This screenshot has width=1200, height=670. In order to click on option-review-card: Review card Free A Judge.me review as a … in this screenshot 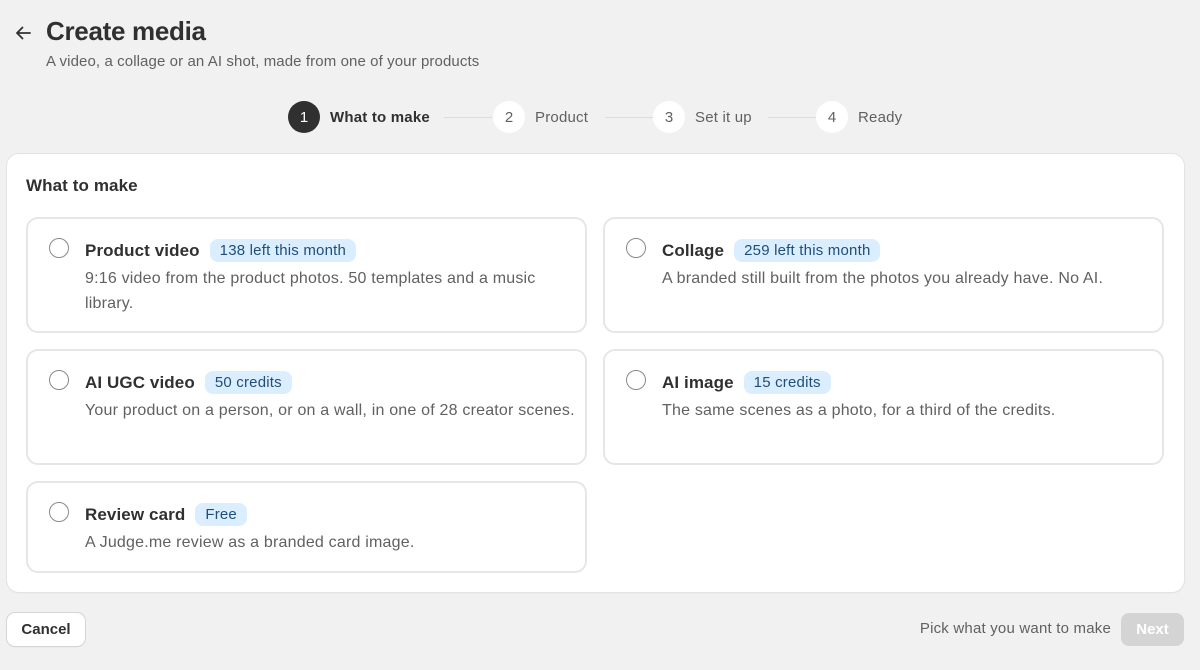, I will do `click(306, 527)`.